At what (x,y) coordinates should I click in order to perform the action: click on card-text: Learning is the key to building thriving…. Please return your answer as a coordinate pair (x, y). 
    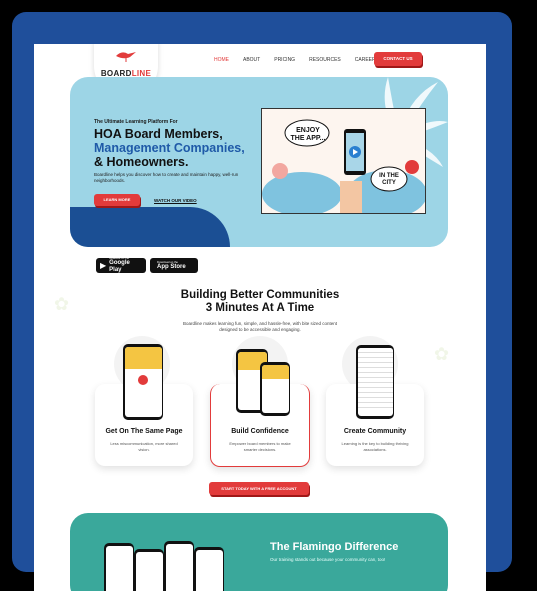
    Looking at the image, I should click on (375, 446).